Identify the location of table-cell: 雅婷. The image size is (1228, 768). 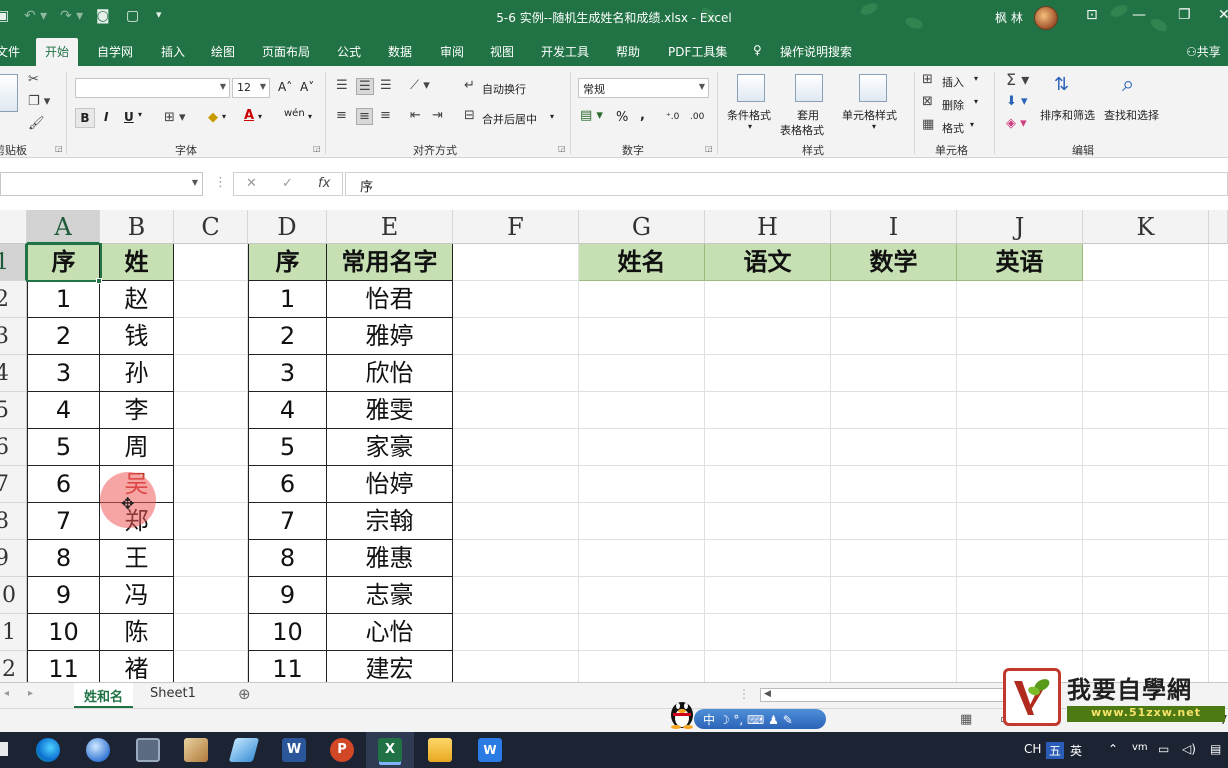
(390, 336).